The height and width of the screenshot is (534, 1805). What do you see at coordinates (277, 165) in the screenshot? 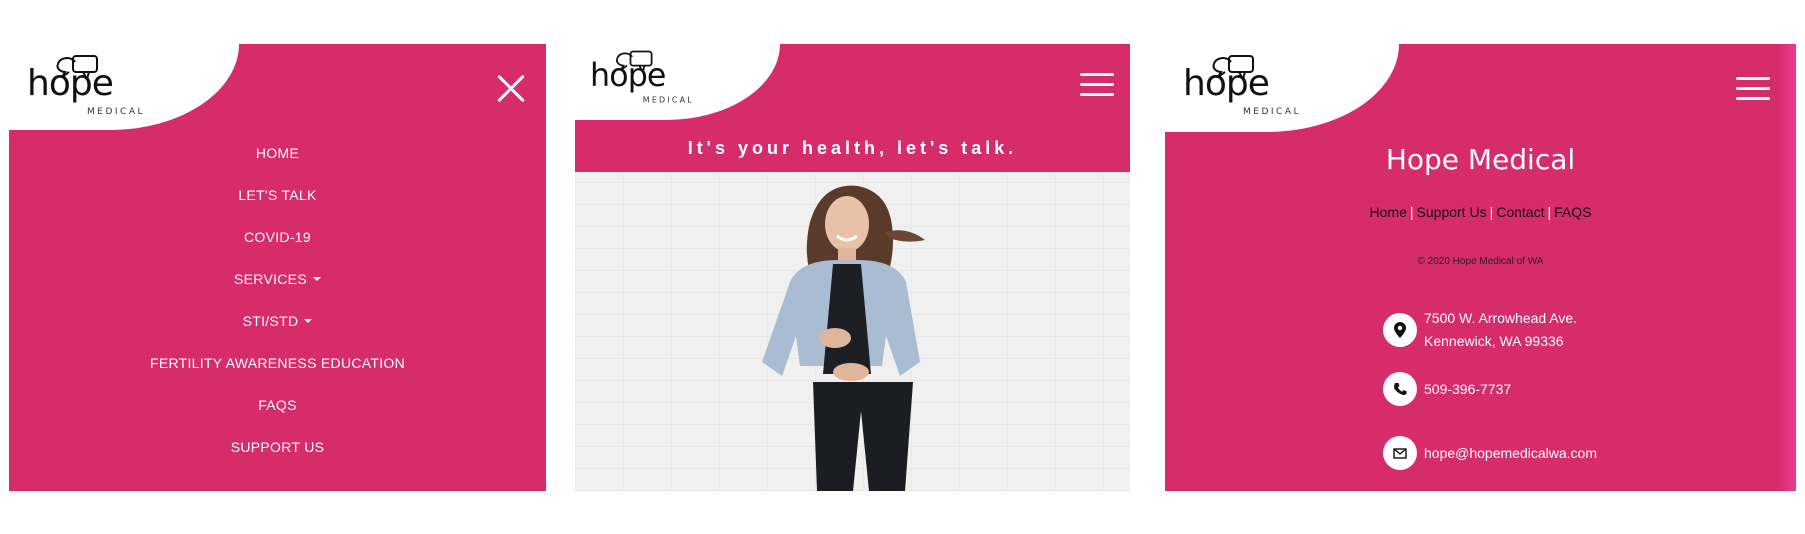
I see `nav-item-home: HOME` at bounding box center [277, 165].